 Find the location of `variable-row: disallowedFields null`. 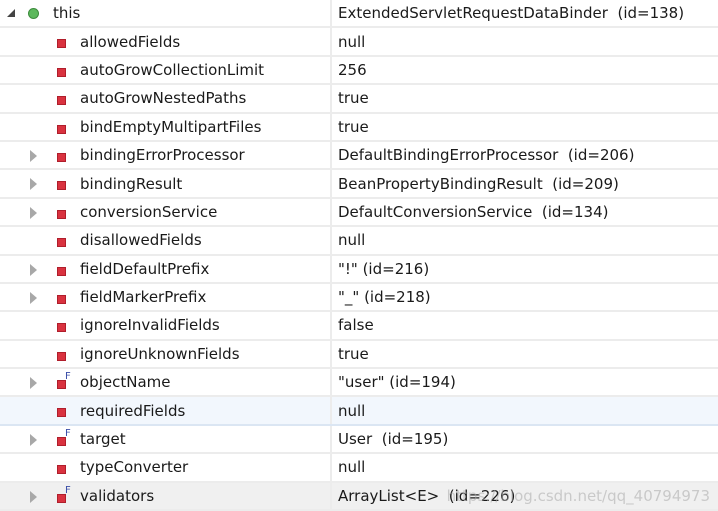

variable-row: disallowedFields null is located at coordinates (359, 241).